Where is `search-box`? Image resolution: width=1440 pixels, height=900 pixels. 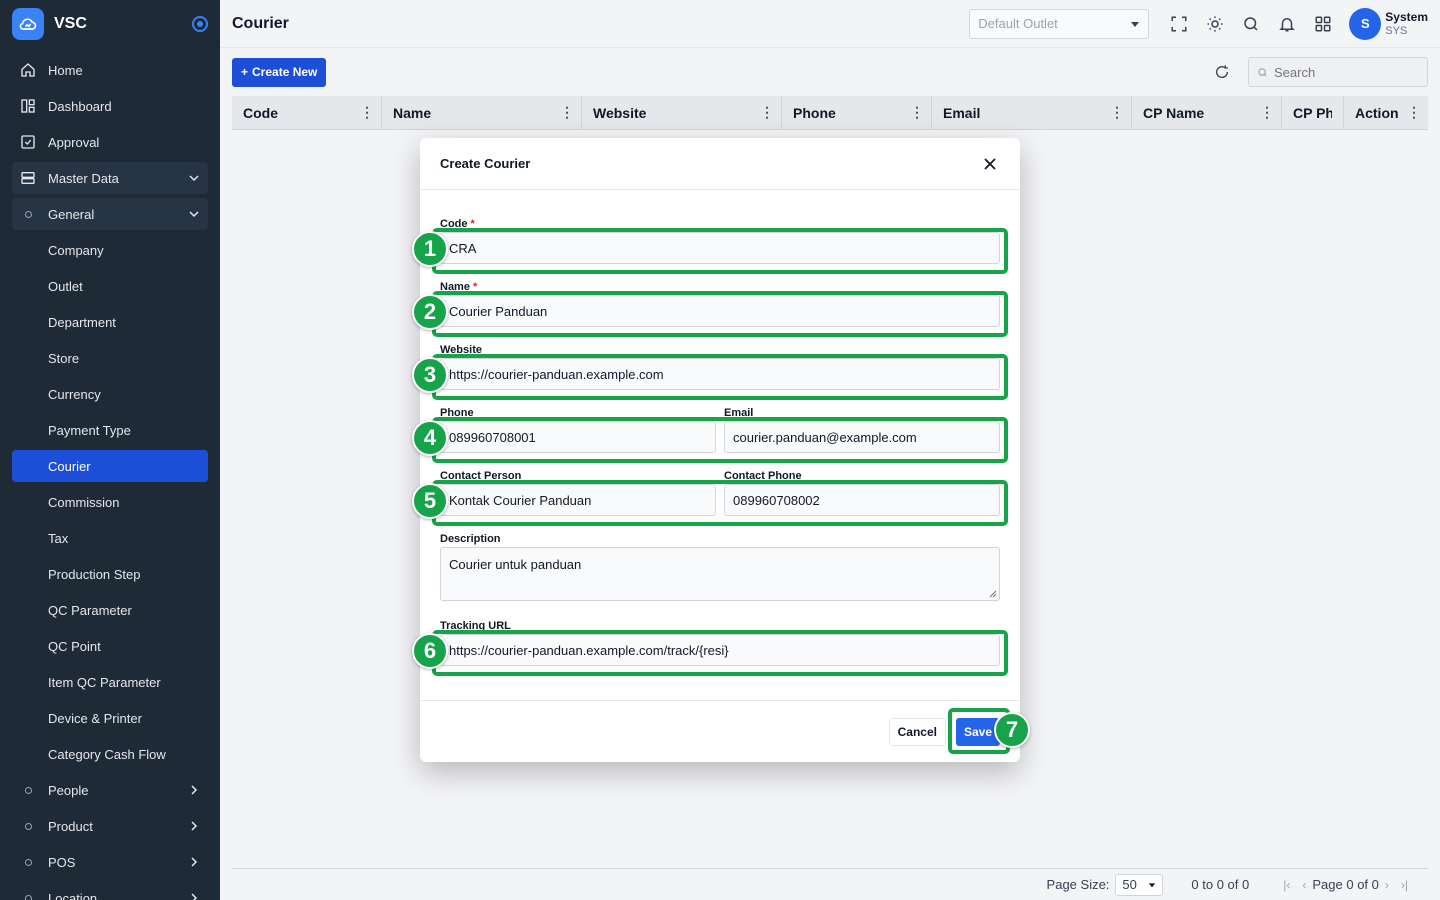 search-box is located at coordinates (1338, 72).